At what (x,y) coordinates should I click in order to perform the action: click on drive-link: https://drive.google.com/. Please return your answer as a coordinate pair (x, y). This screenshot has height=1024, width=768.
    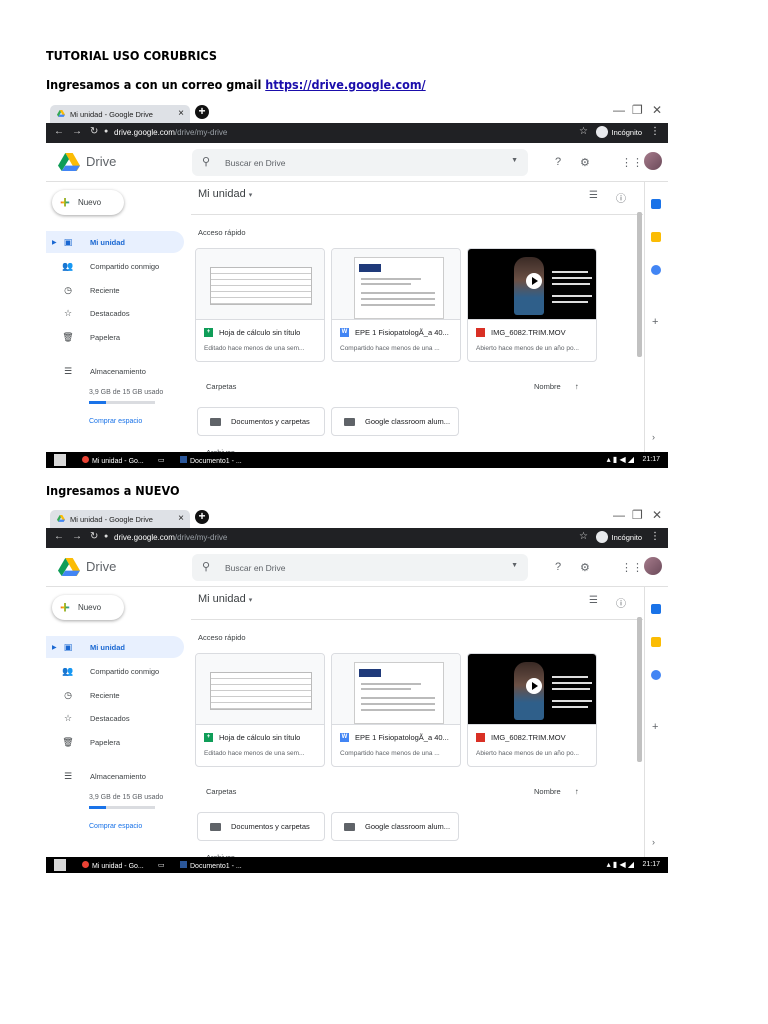
    Looking at the image, I should click on (345, 84).